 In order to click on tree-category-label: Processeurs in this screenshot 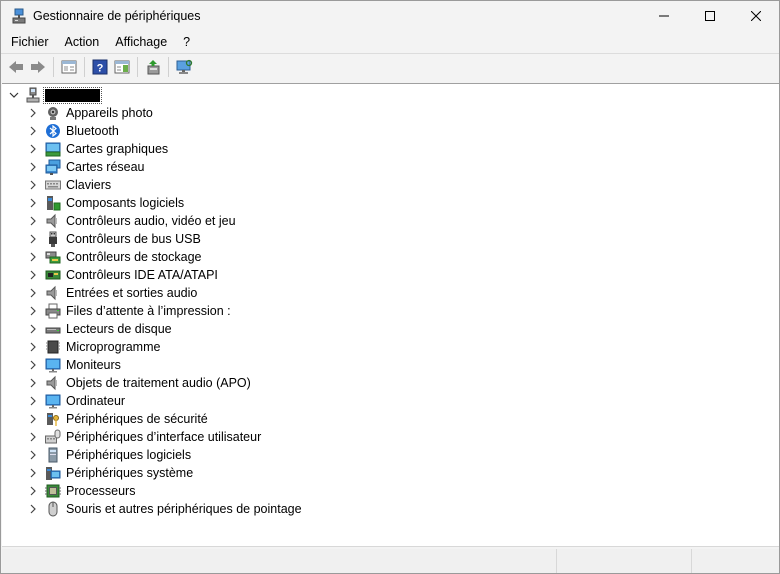, I will do `click(101, 491)`.